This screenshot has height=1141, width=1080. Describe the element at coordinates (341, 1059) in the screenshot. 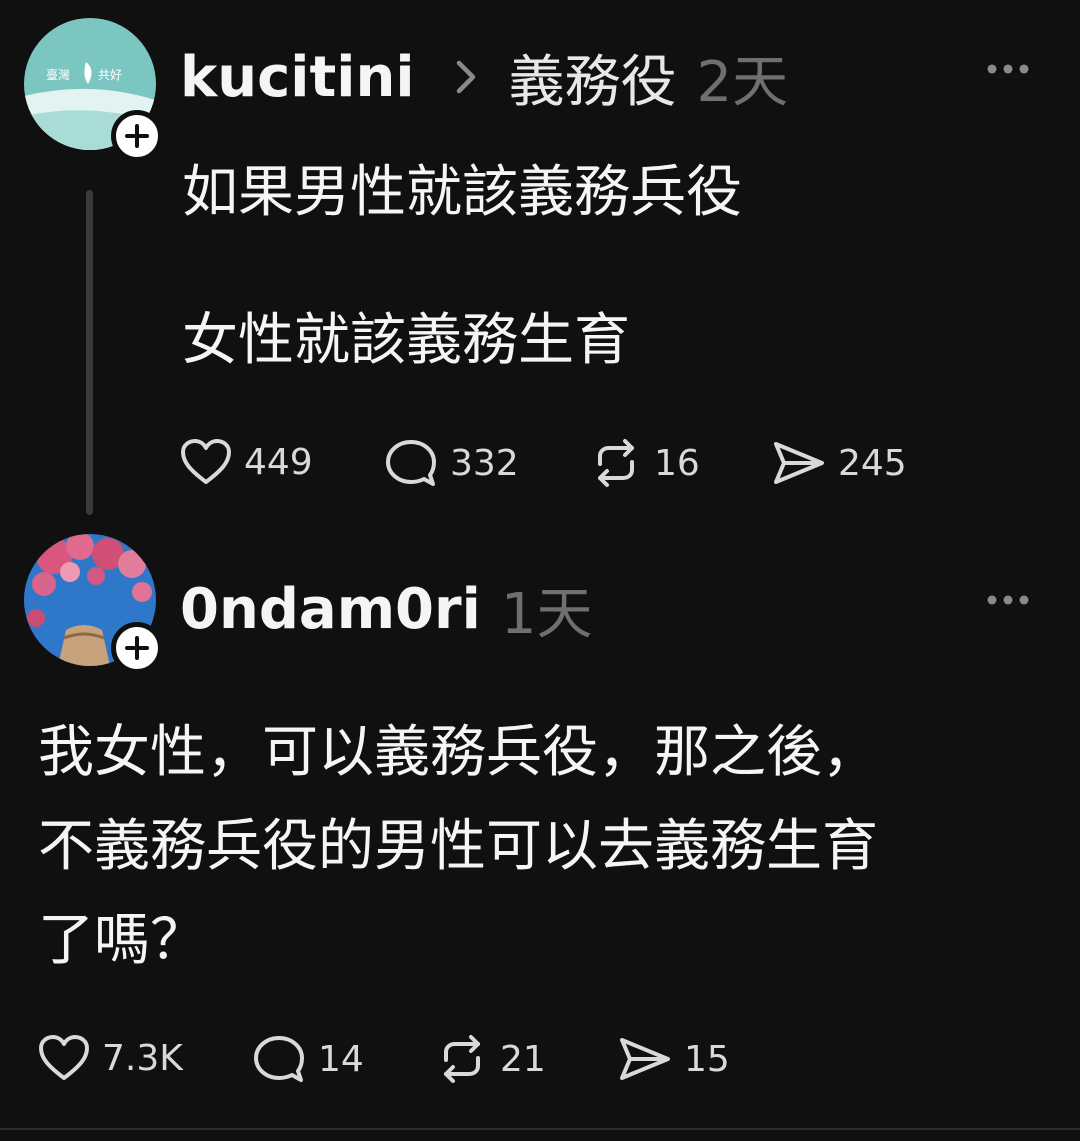

I see `reply-count: 14` at that location.